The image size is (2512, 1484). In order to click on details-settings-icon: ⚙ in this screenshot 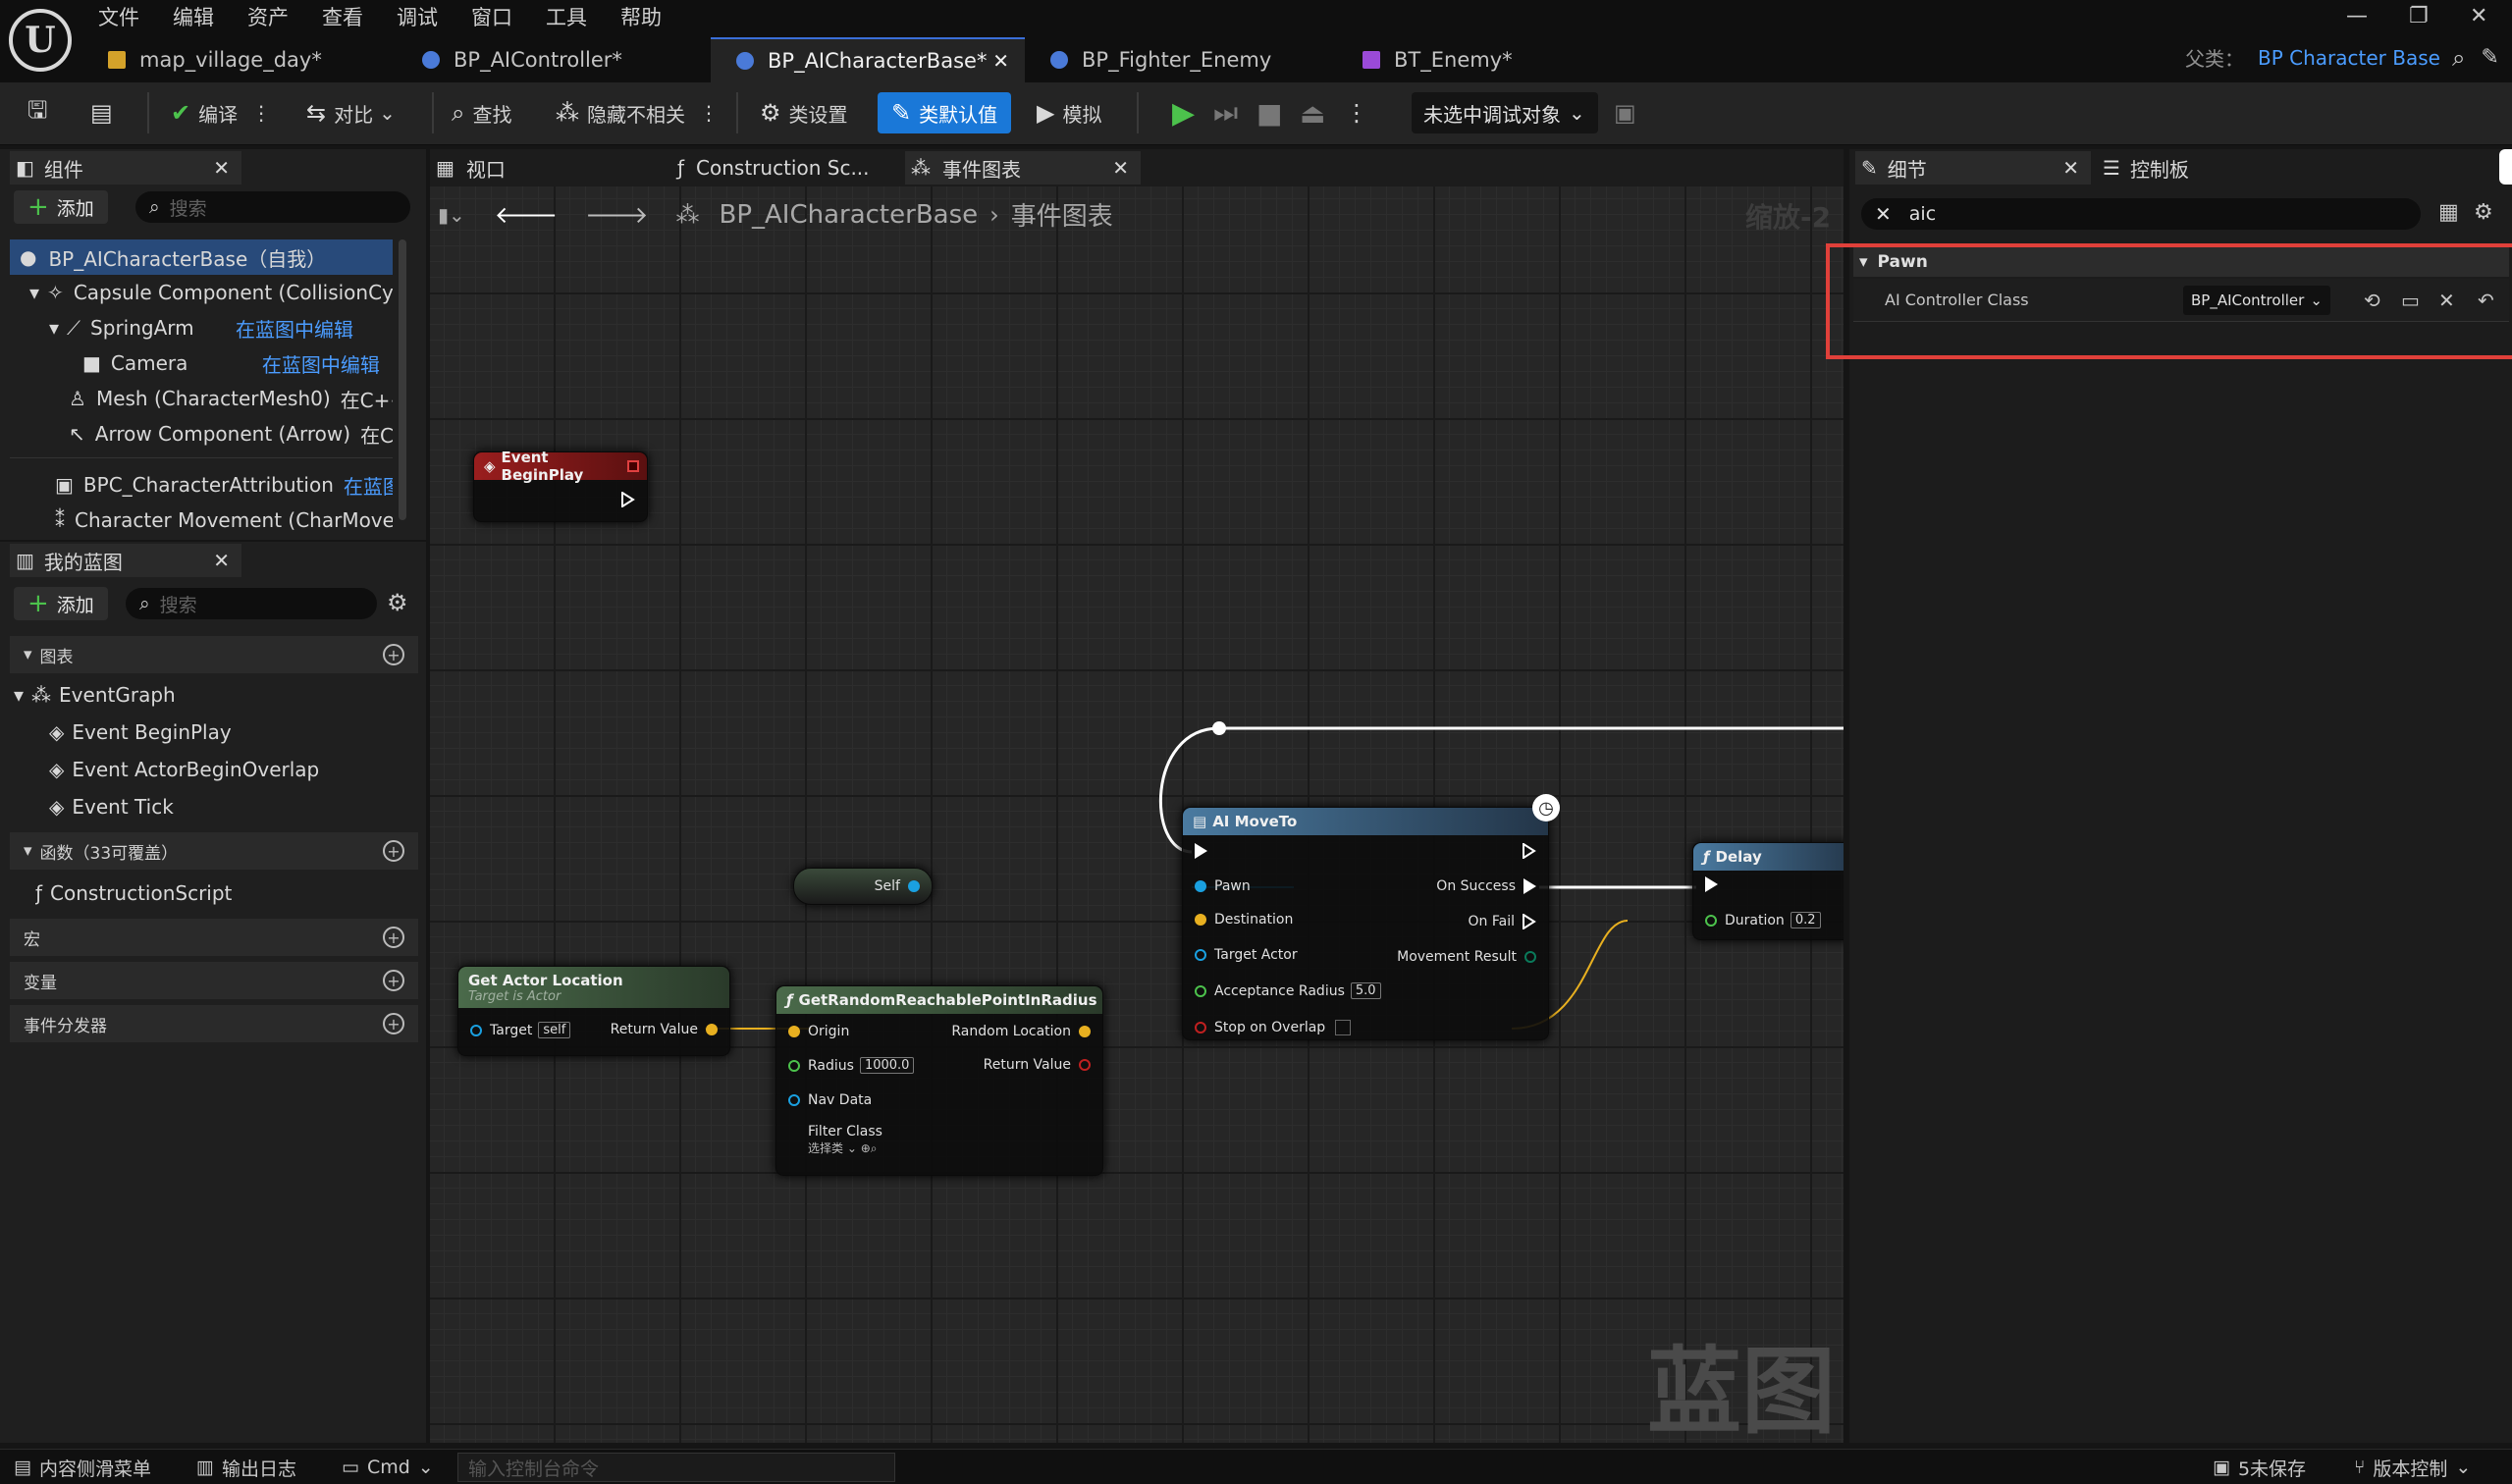, I will do `click(2483, 212)`.